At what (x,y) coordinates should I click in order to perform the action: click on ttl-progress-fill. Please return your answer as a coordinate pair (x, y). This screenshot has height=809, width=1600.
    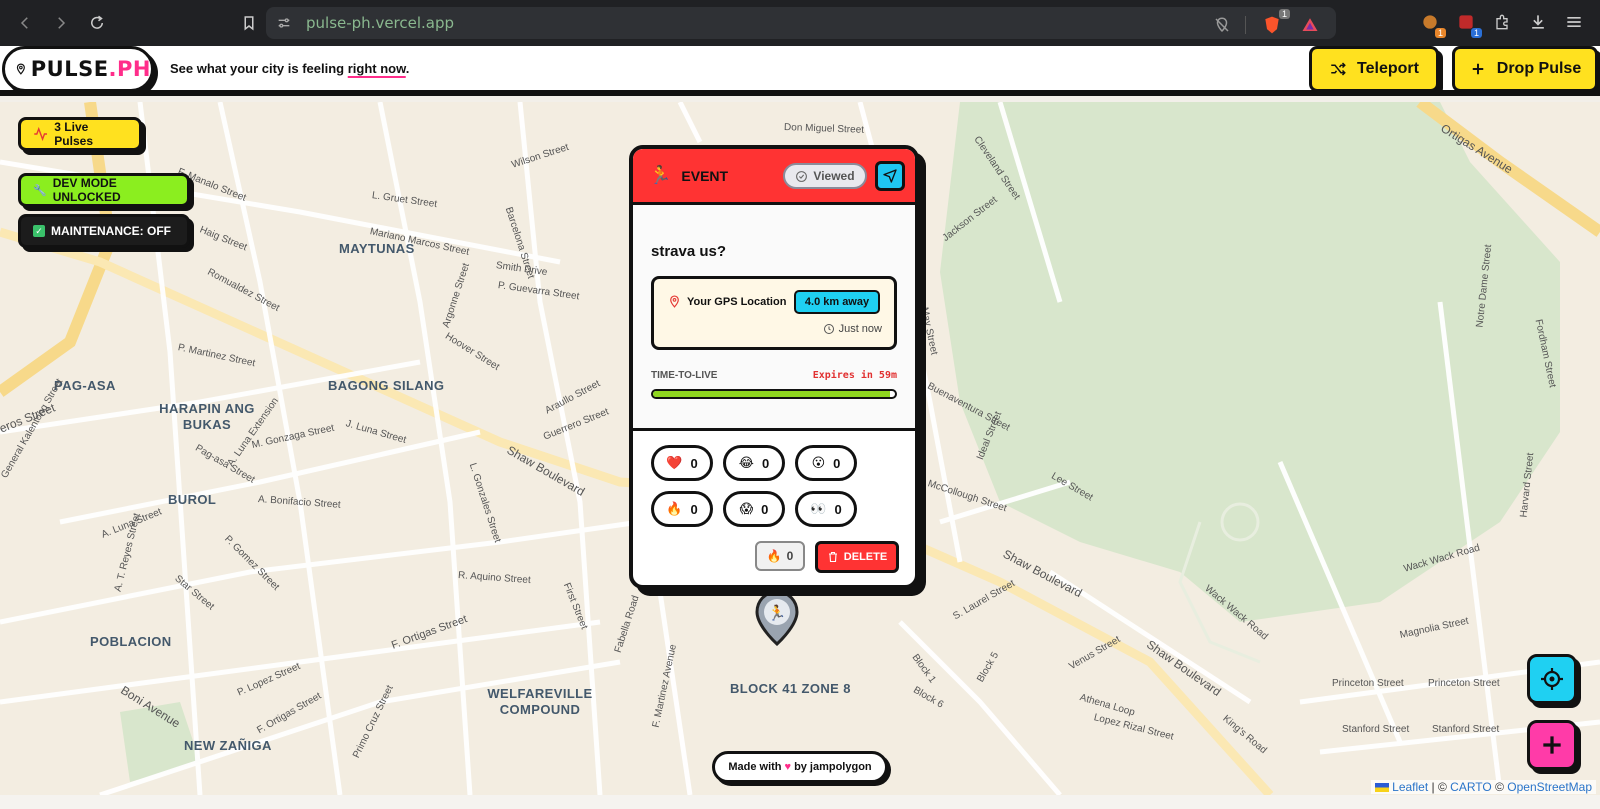
    Looking at the image, I should click on (772, 394).